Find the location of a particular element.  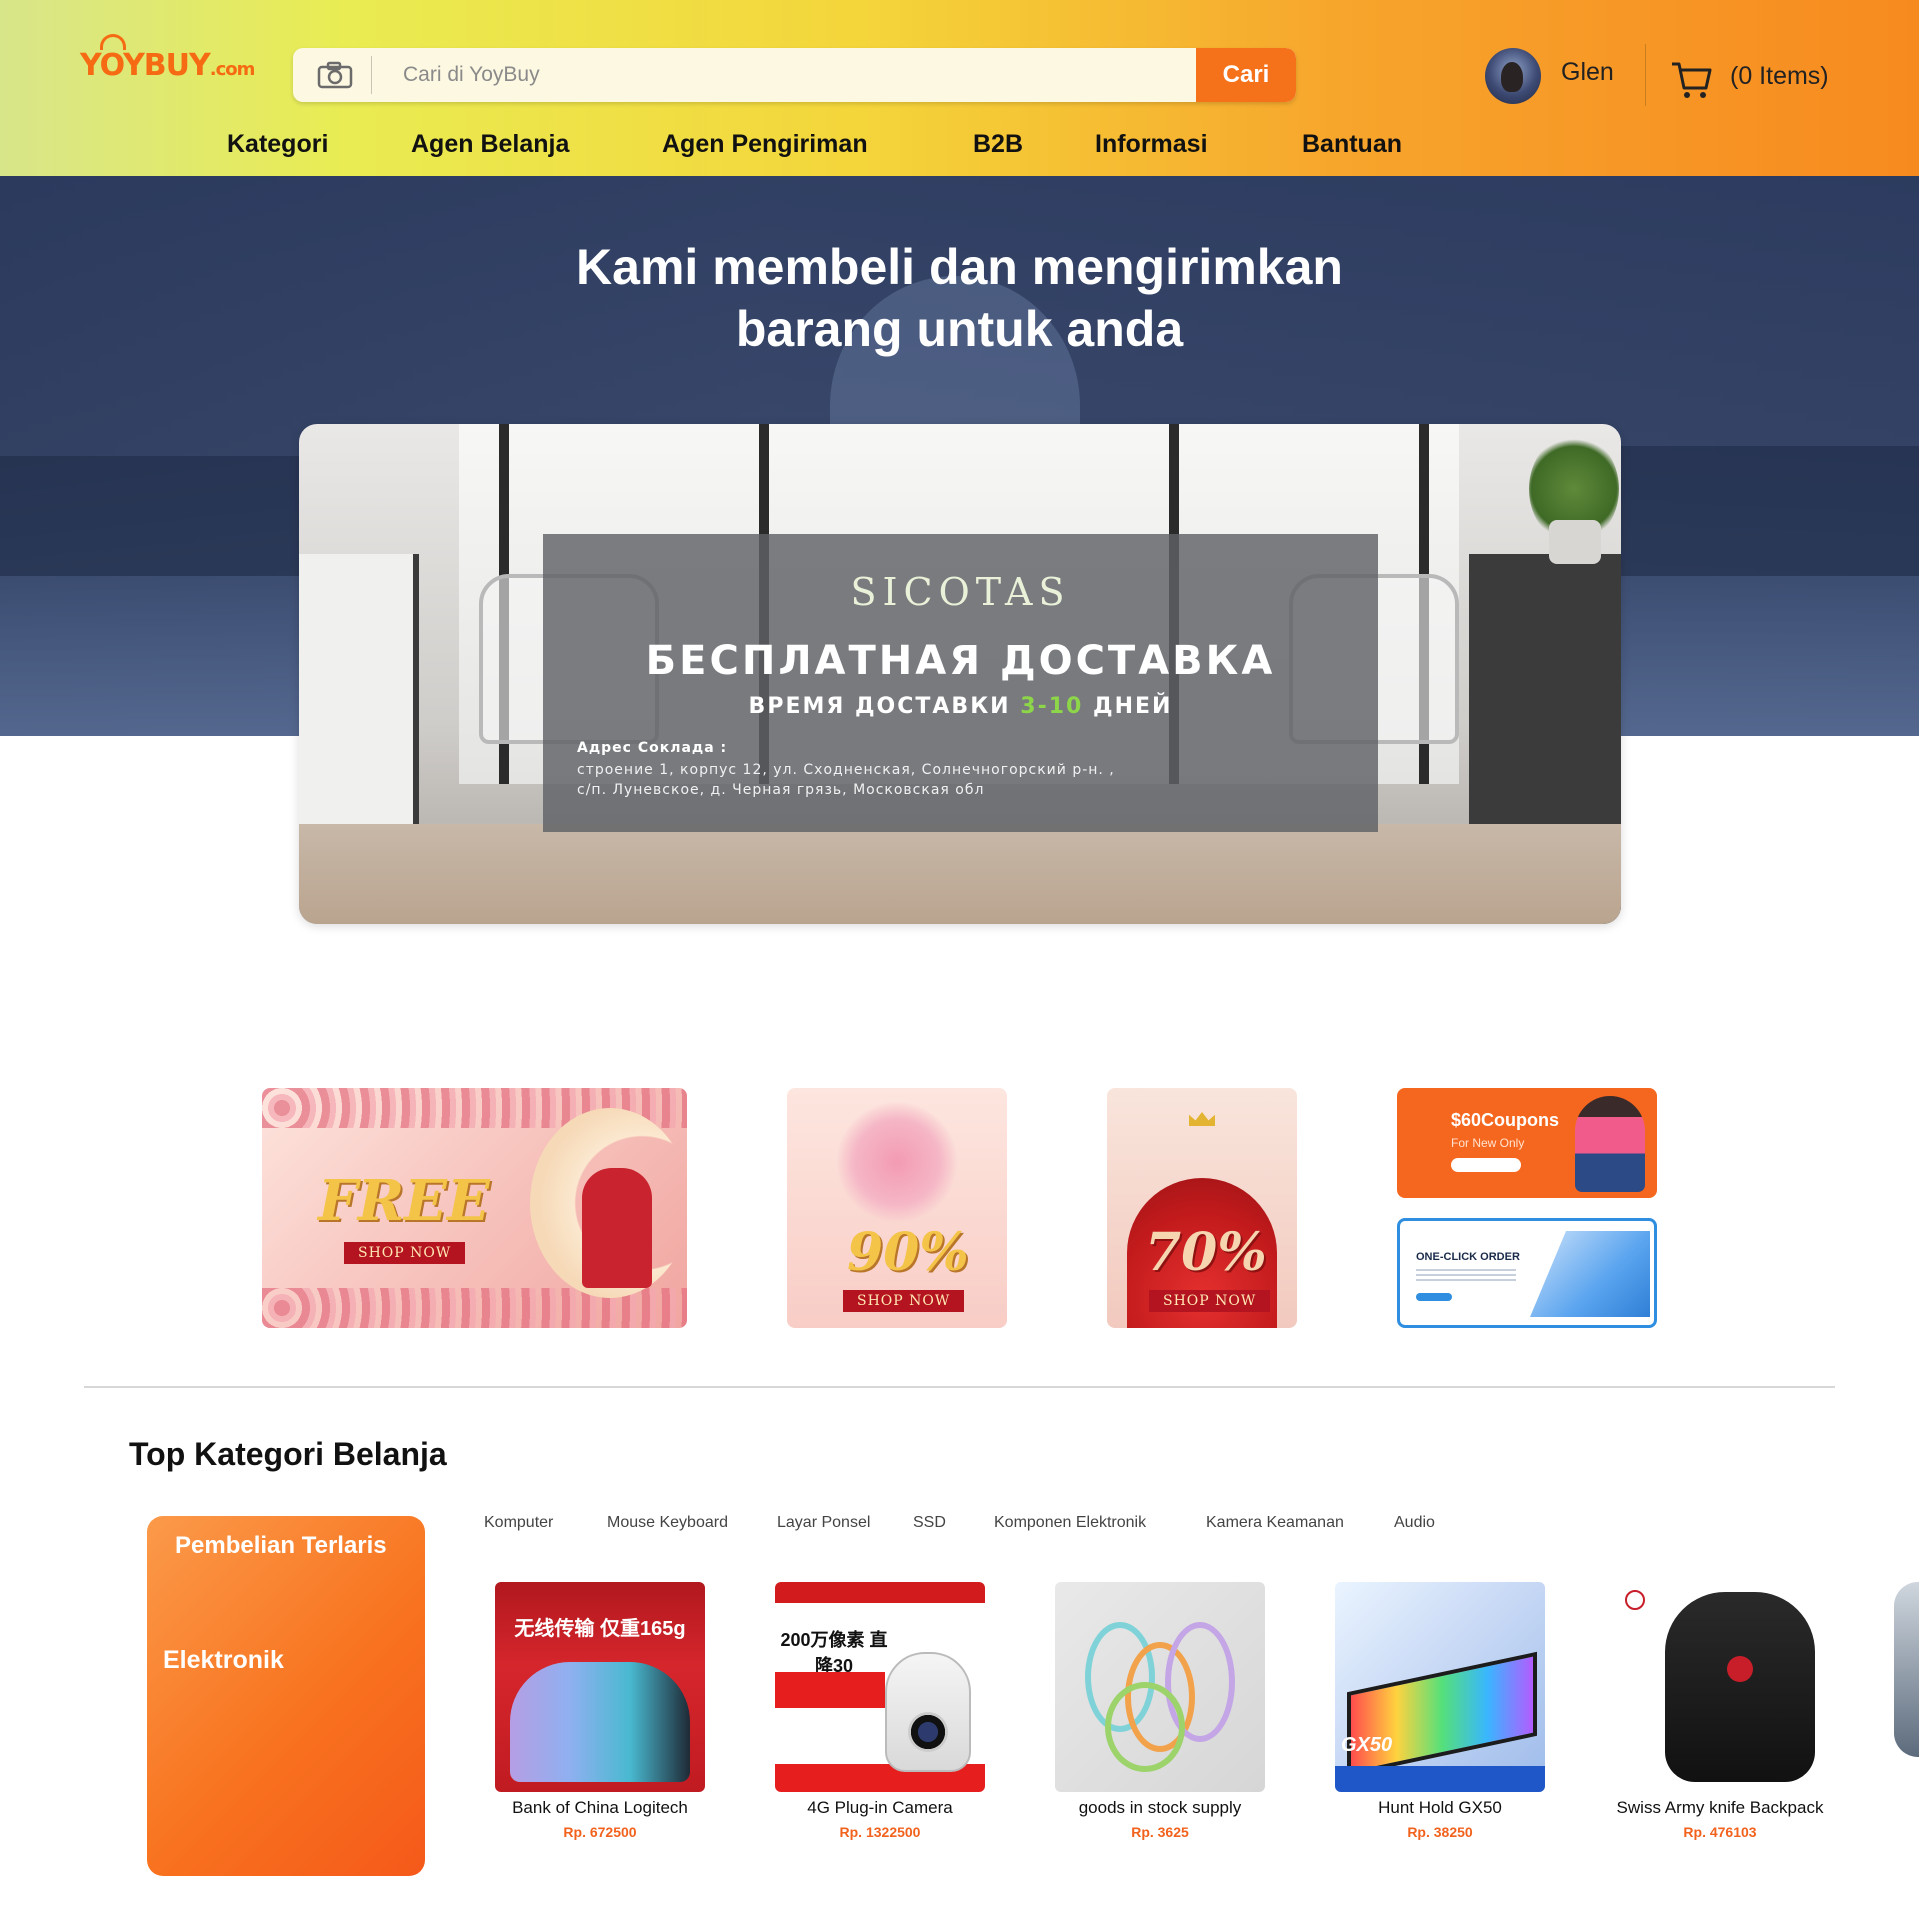

cart-count: (0 Items) is located at coordinates (1779, 76).